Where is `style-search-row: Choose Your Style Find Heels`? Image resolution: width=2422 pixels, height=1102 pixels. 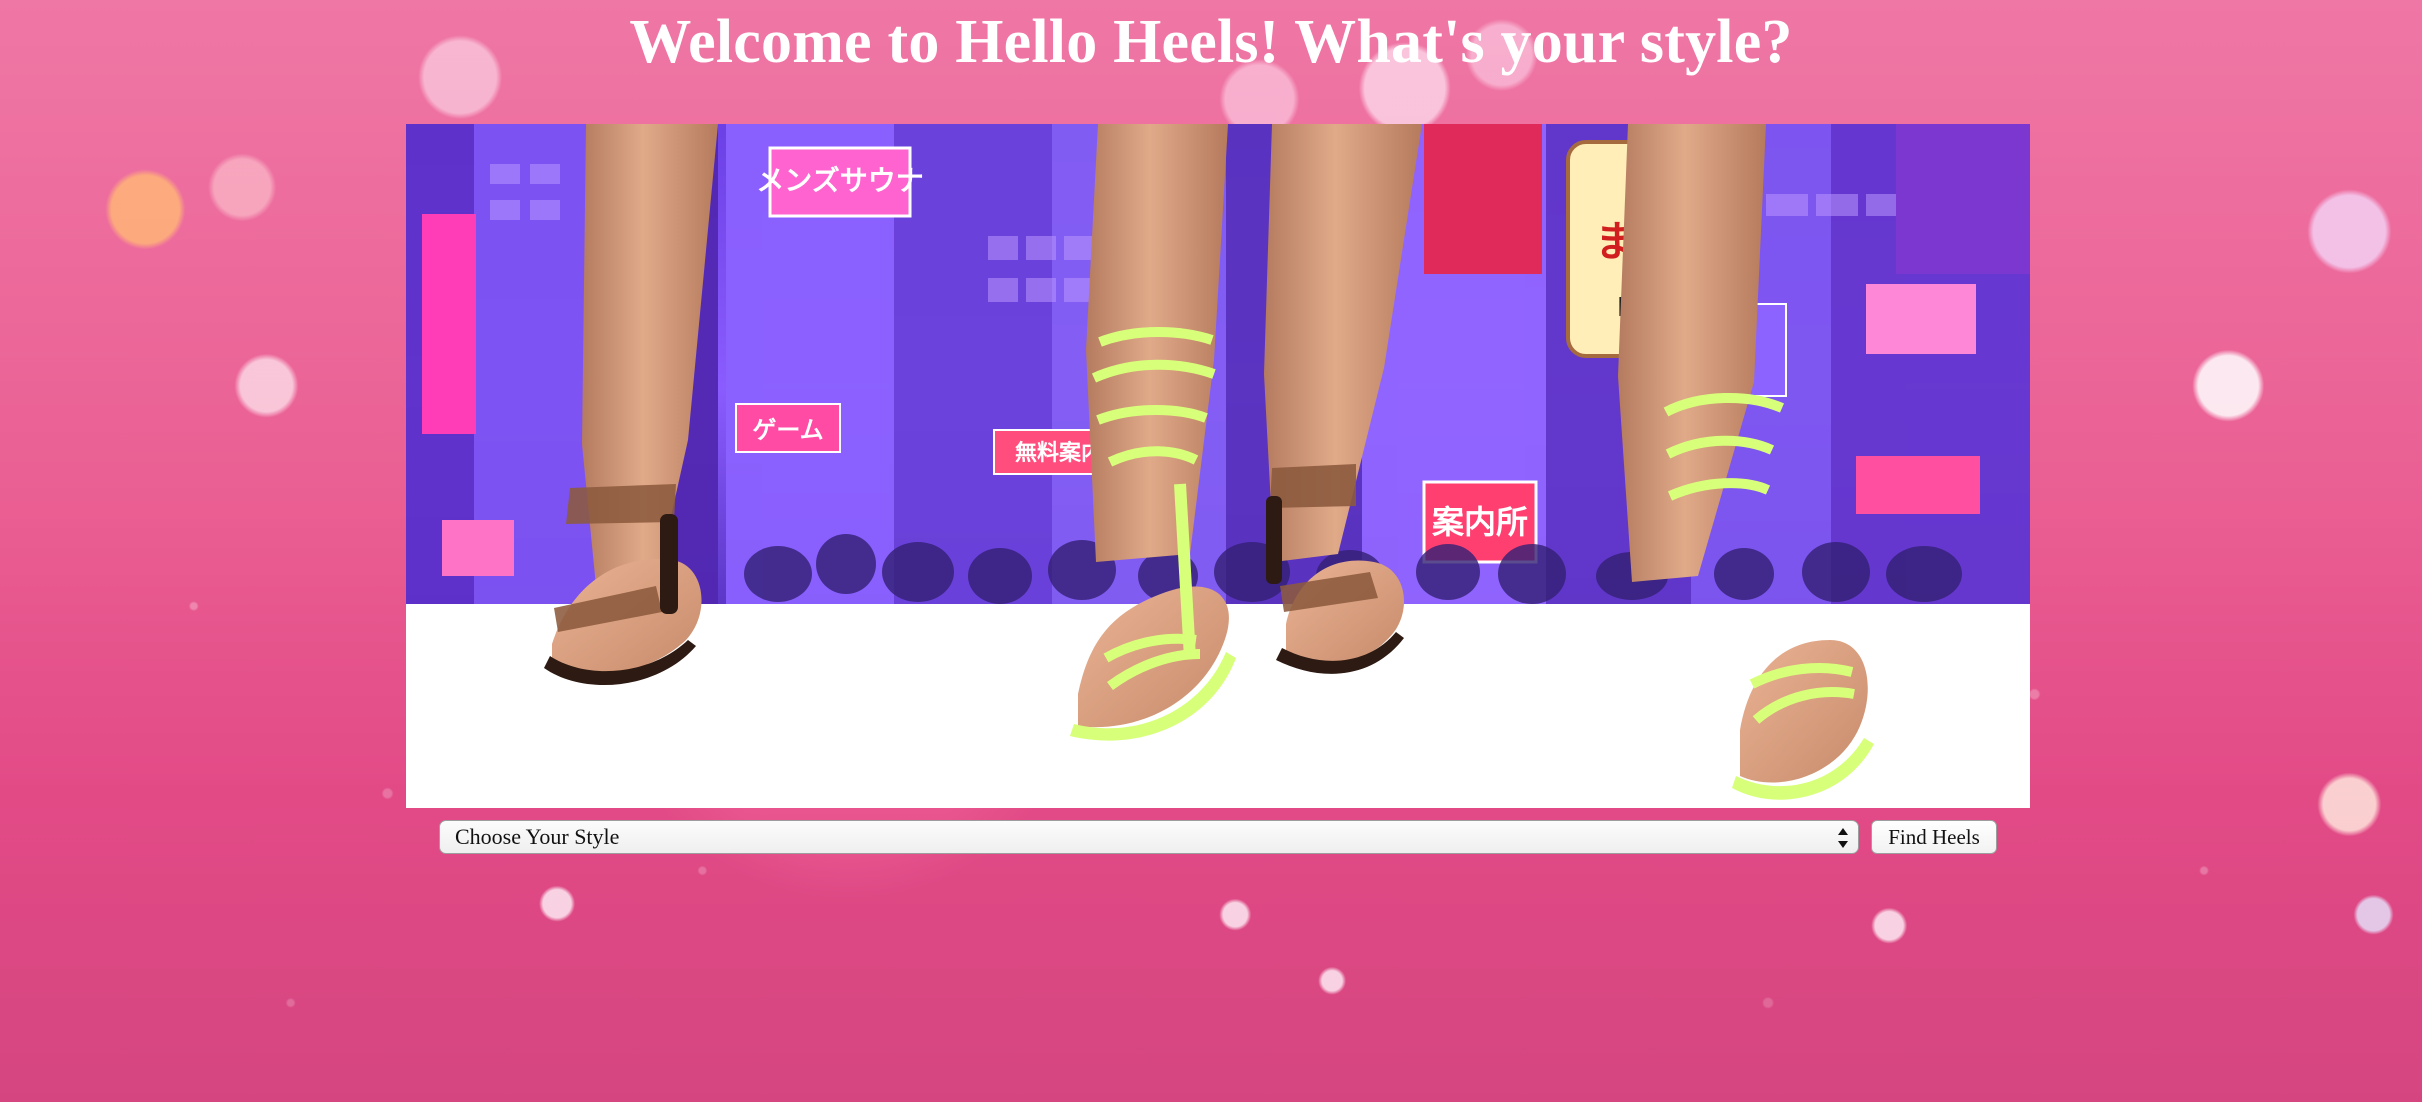 style-search-row: Choose Your Style Find Heels is located at coordinates (1219, 838).